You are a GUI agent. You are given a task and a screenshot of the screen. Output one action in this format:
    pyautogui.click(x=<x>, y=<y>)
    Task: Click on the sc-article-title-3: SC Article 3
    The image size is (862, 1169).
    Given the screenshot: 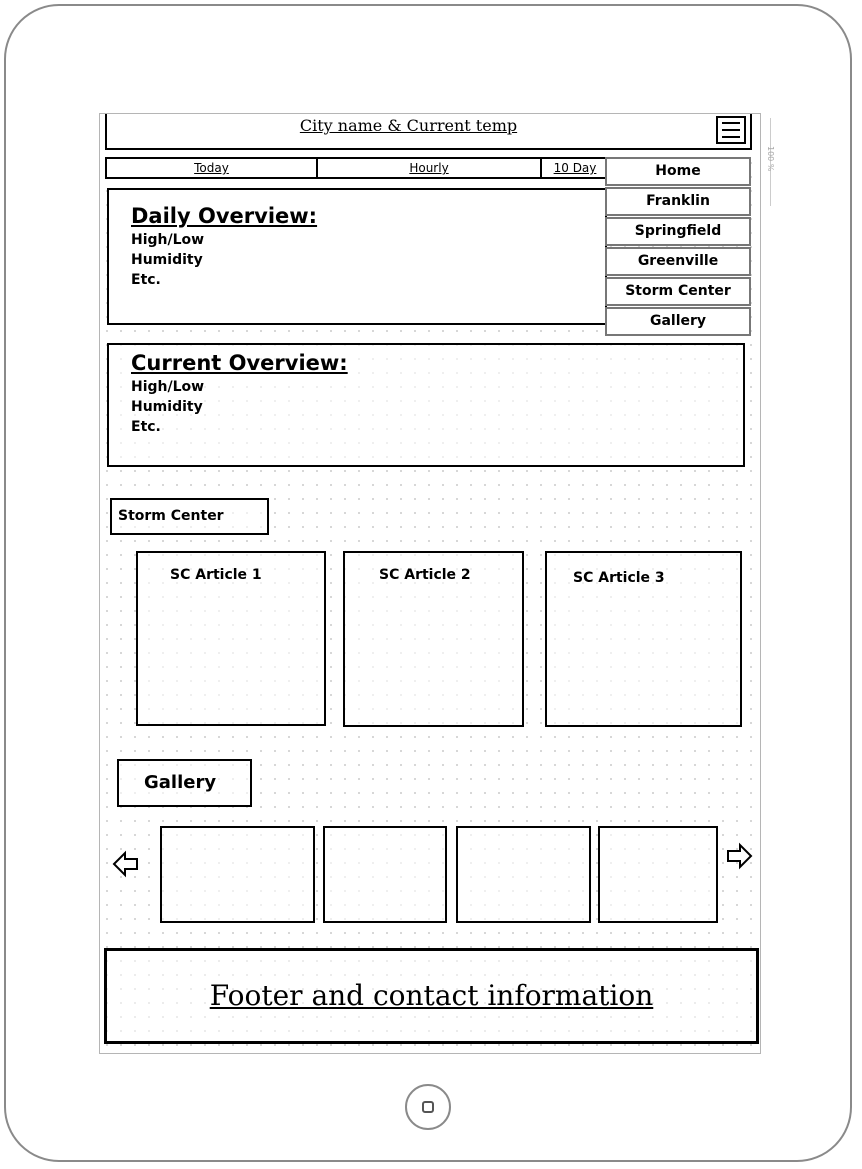 What is the action you would take?
    pyautogui.click(x=619, y=578)
    